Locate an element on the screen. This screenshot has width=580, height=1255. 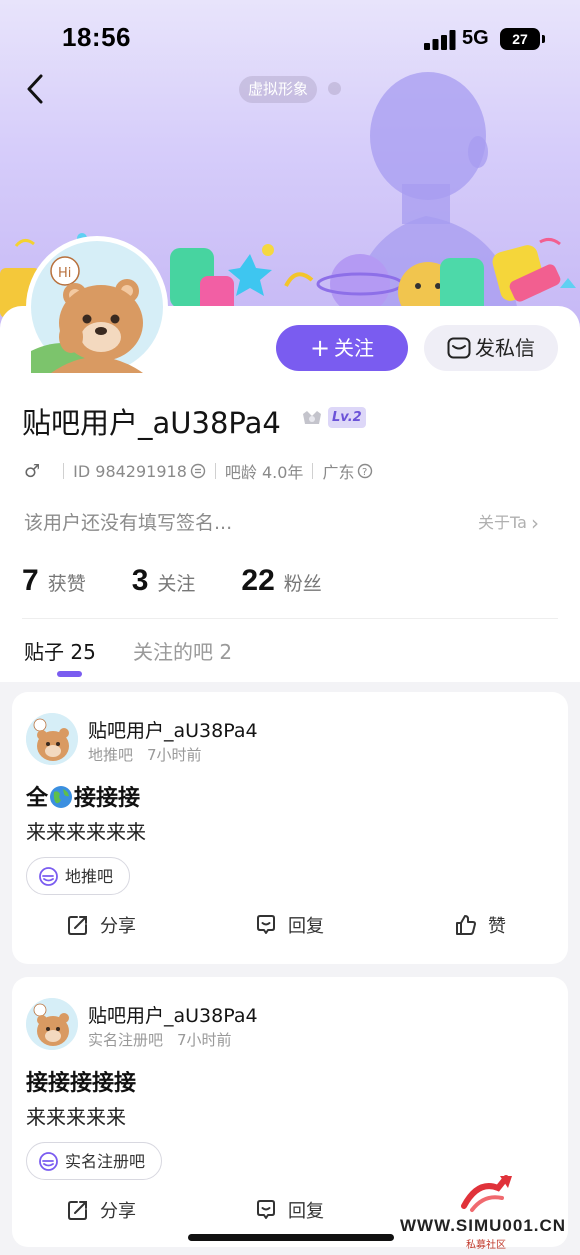
chevron-right-icon: › is located at coordinates (534, 523).